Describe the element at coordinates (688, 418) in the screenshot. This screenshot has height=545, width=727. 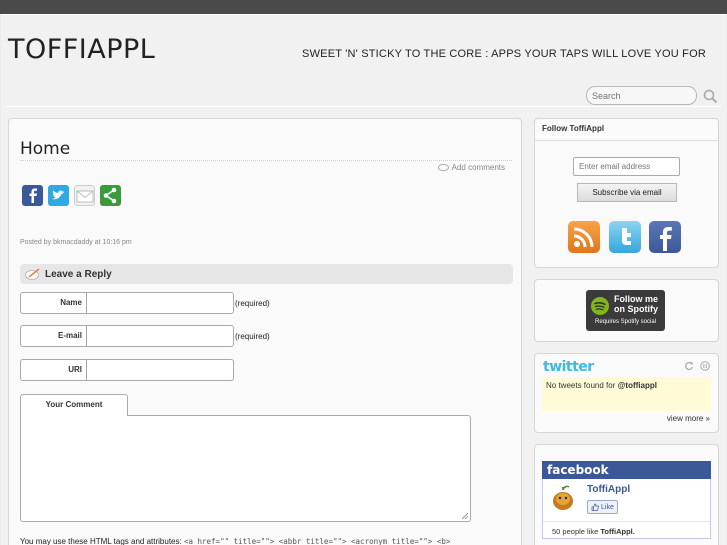
I see `view-more-link: view more »` at that location.